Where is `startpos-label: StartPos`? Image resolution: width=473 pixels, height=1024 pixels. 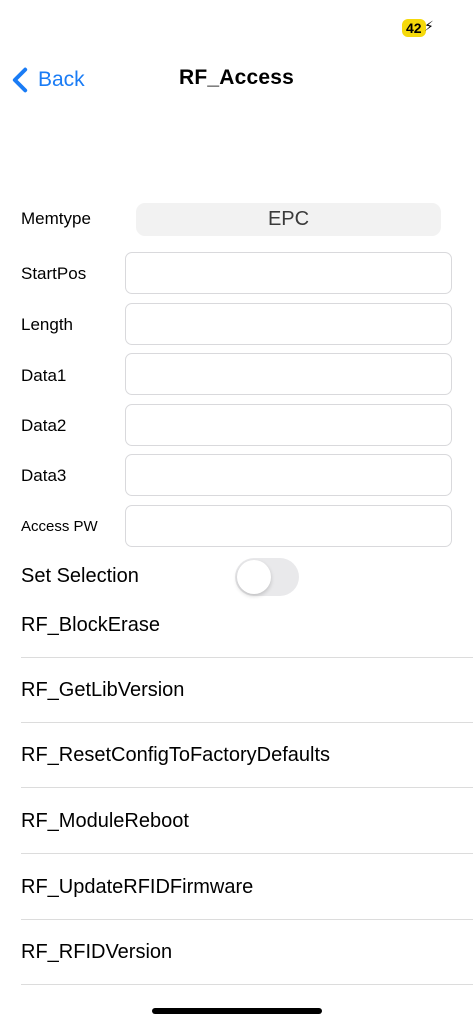 startpos-label: StartPos is located at coordinates (54, 273).